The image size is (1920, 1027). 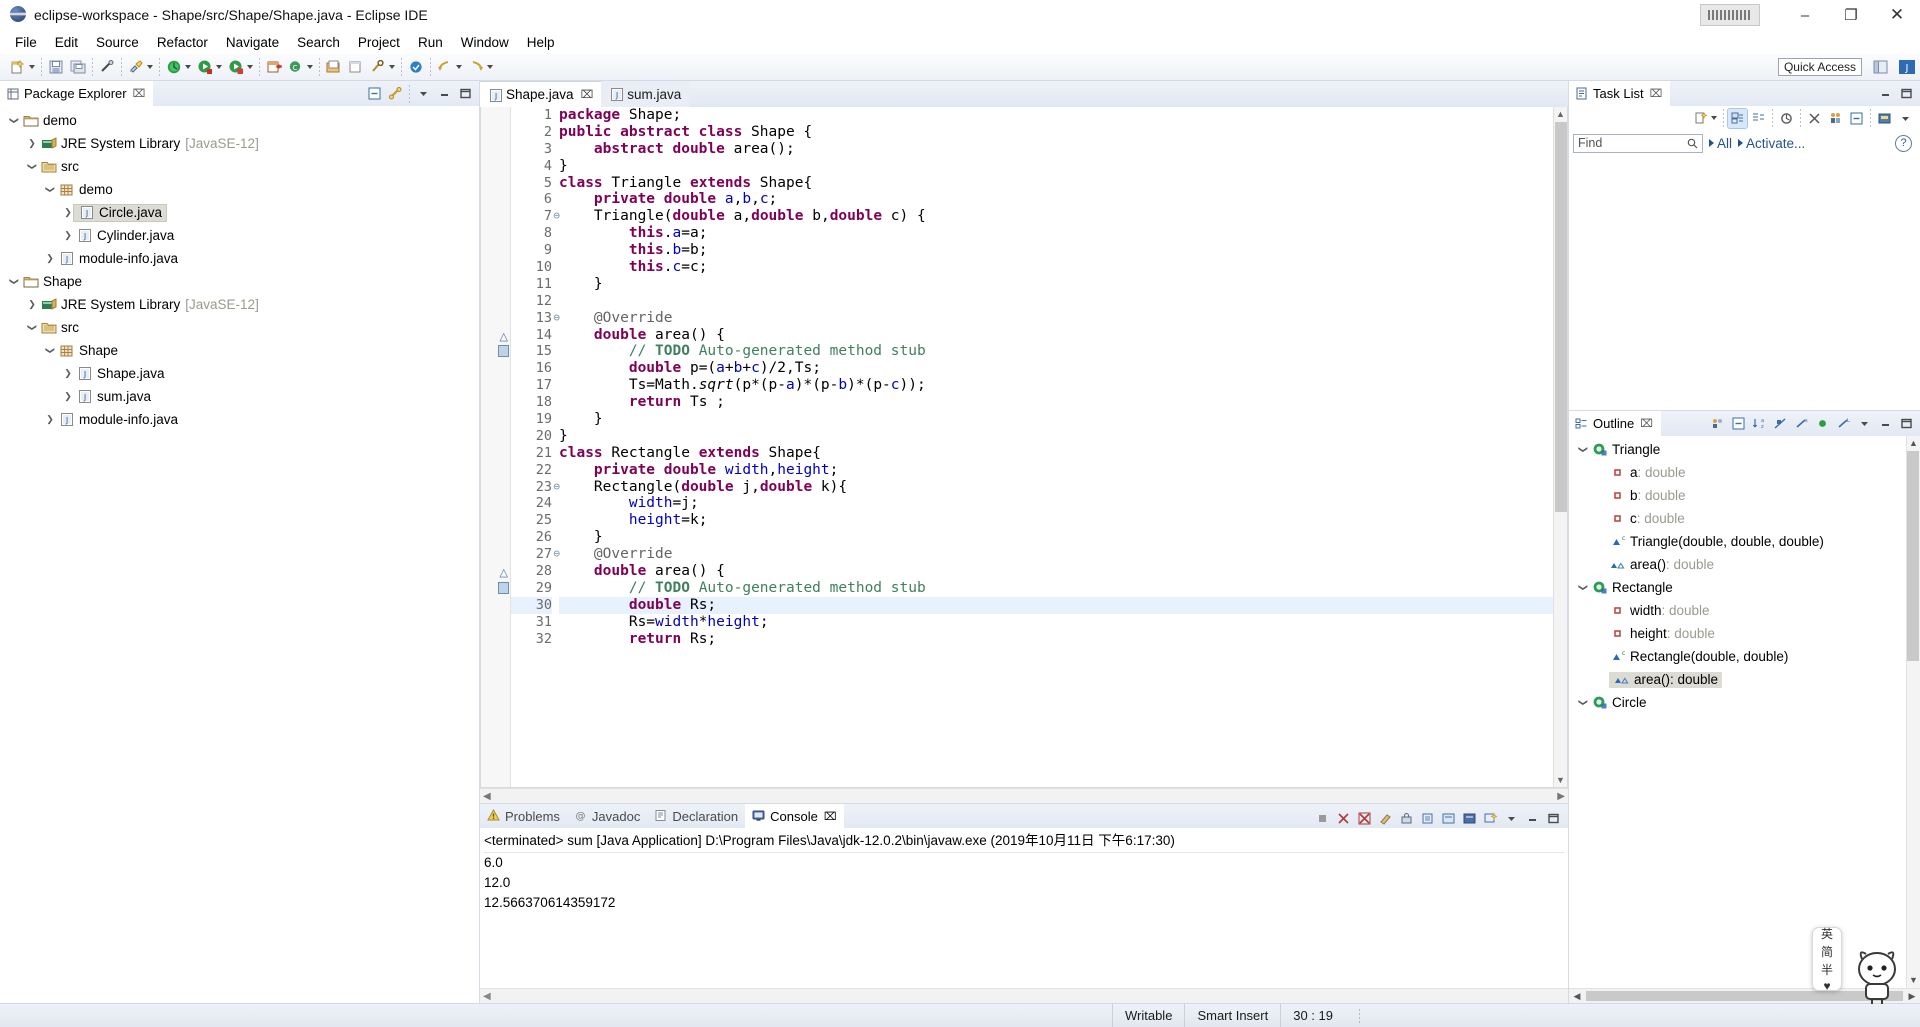 What do you see at coordinates (236, 67) in the screenshot?
I see `coverage-icon` at bounding box center [236, 67].